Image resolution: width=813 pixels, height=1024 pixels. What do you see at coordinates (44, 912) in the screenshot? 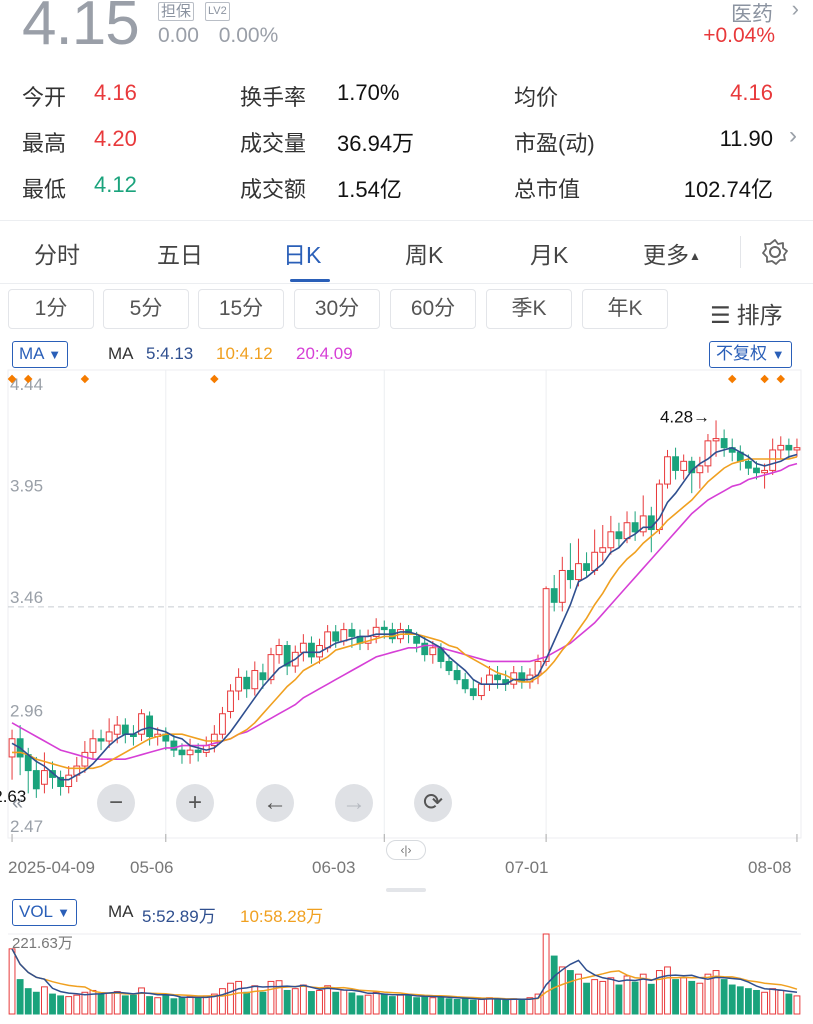
I see `vol-indicator-select: VOL ▼` at bounding box center [44, 912].